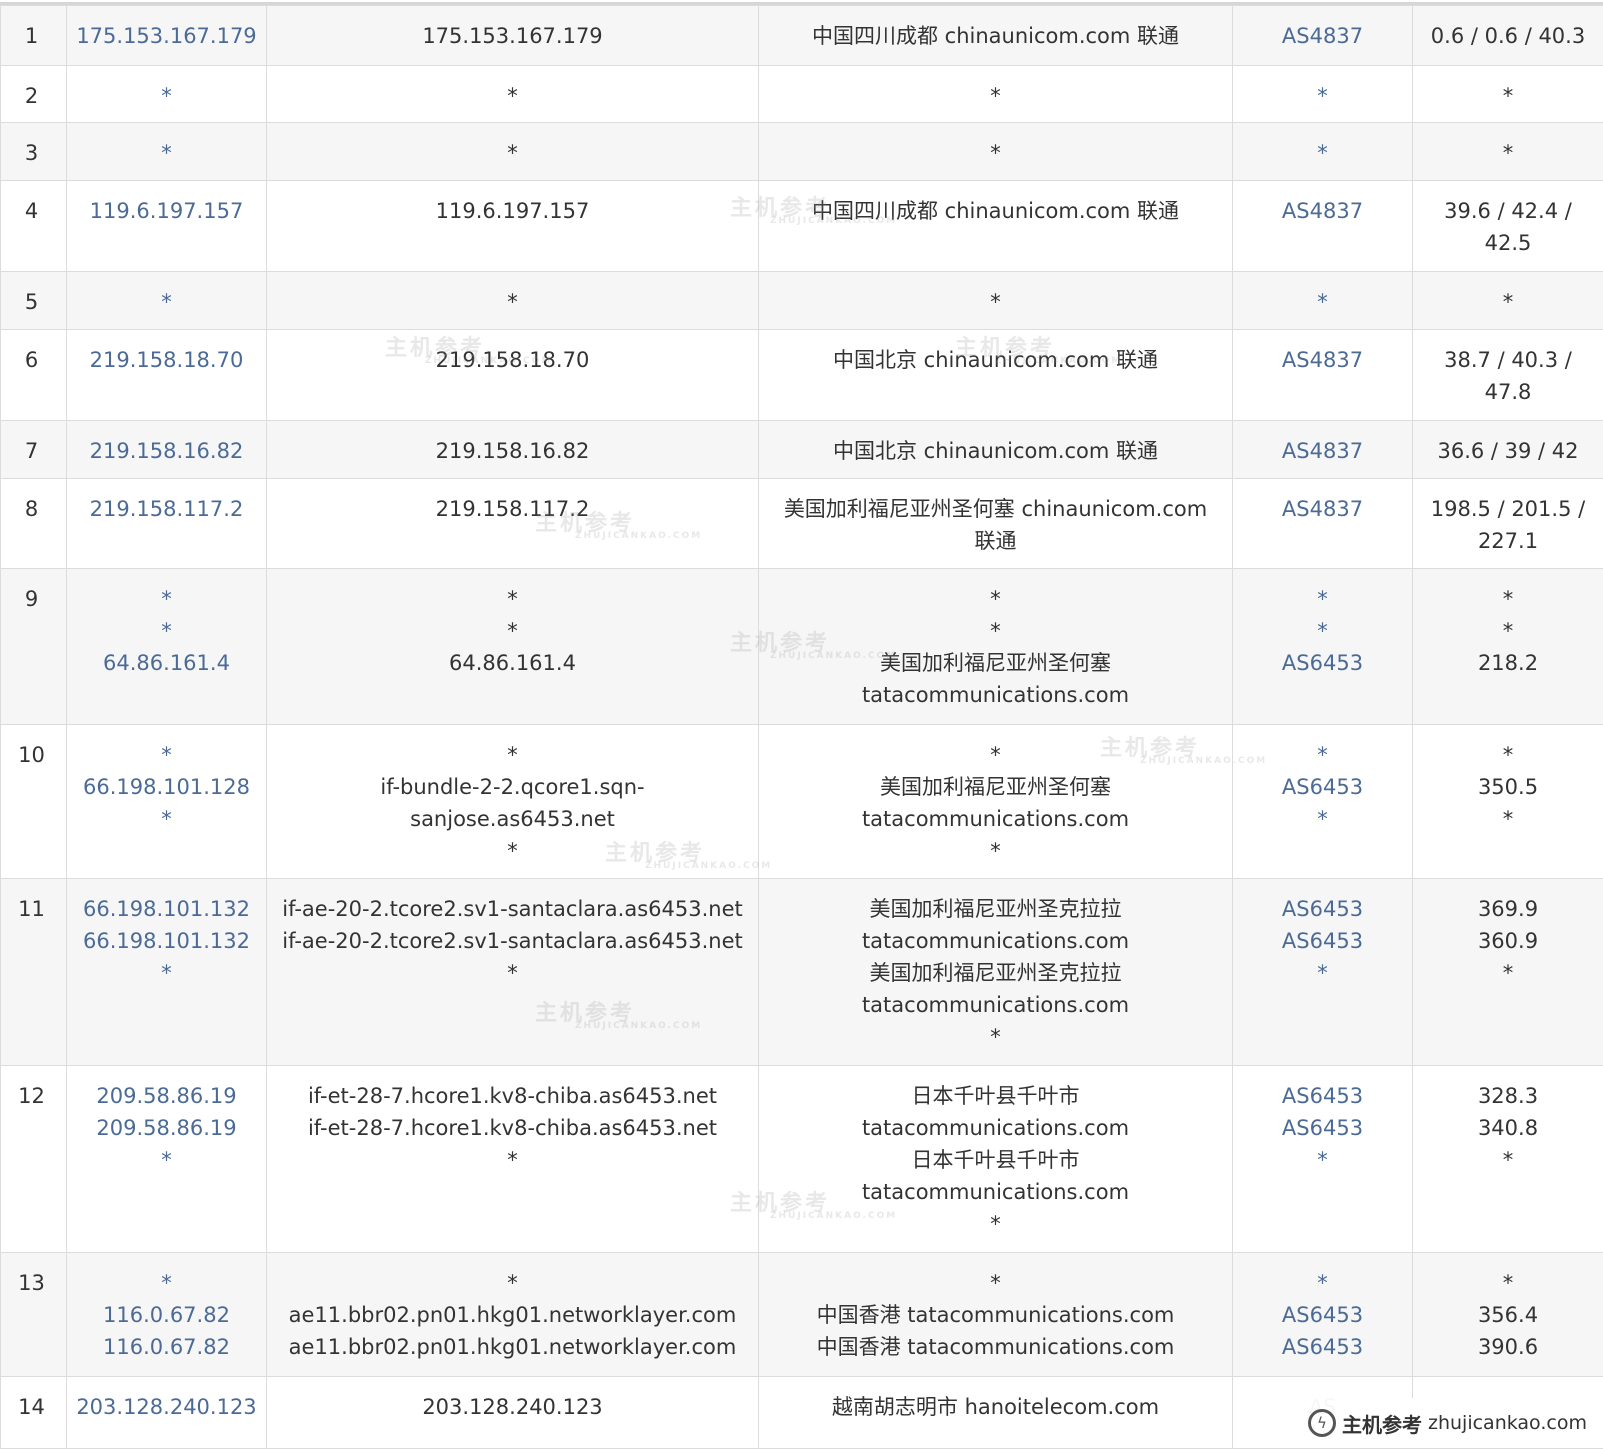 This screenshot has height=1449, width=1603. I want to click on ip-cell: 219.158.16.82, so click(167, 450).